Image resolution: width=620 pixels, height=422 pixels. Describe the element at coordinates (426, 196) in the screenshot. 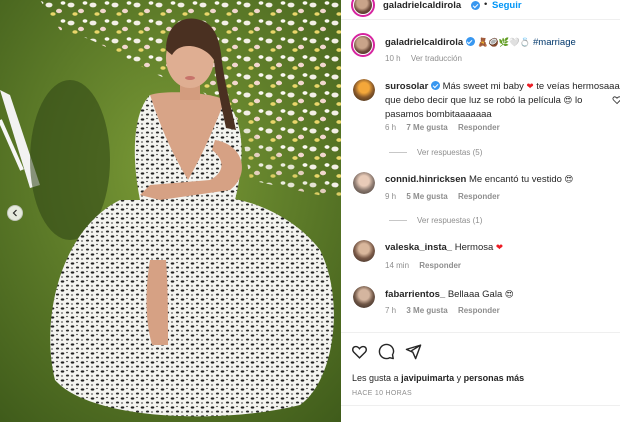

I see `comment-likes: 5 Me gusta` at that location.